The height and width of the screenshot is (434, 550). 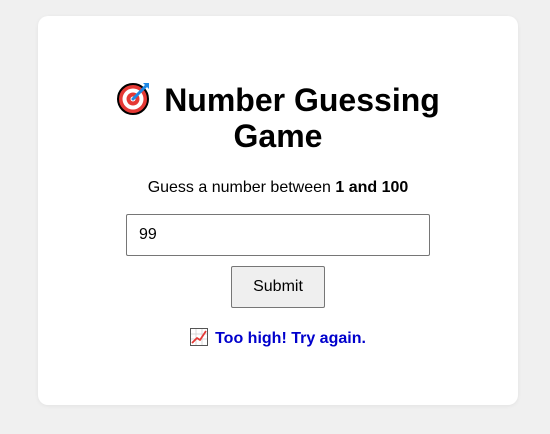 I want to click on submit-button: Submit, so click(x=278, y=287).